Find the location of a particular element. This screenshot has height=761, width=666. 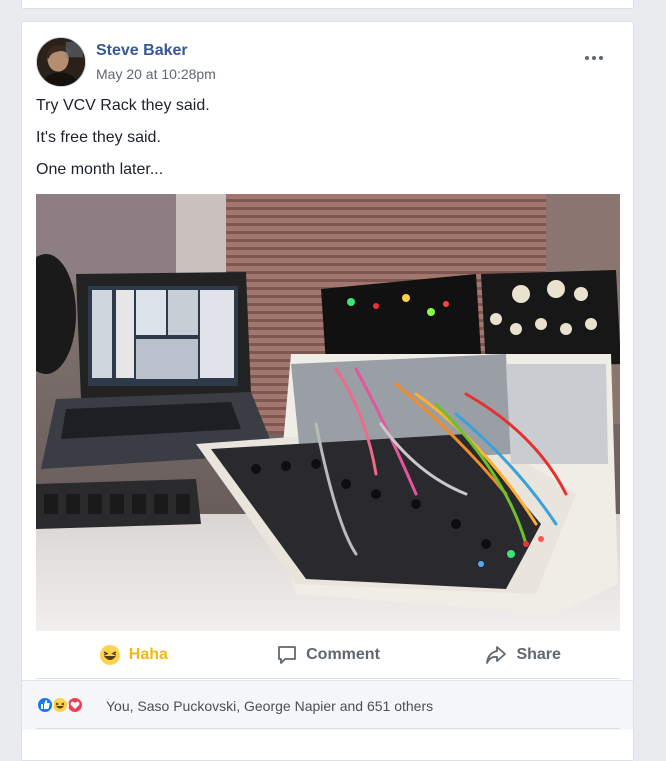

avatar-image is located at coordinates (61, 62).